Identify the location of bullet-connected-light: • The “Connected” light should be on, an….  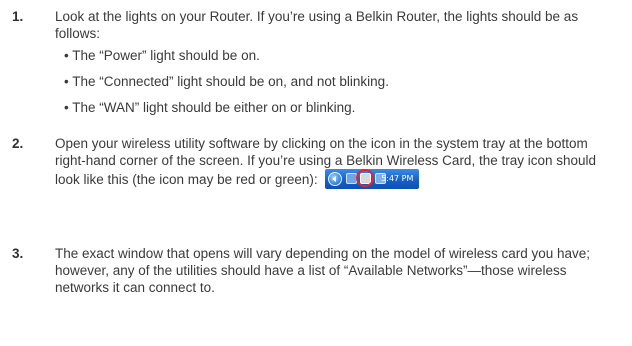
(226, 81).